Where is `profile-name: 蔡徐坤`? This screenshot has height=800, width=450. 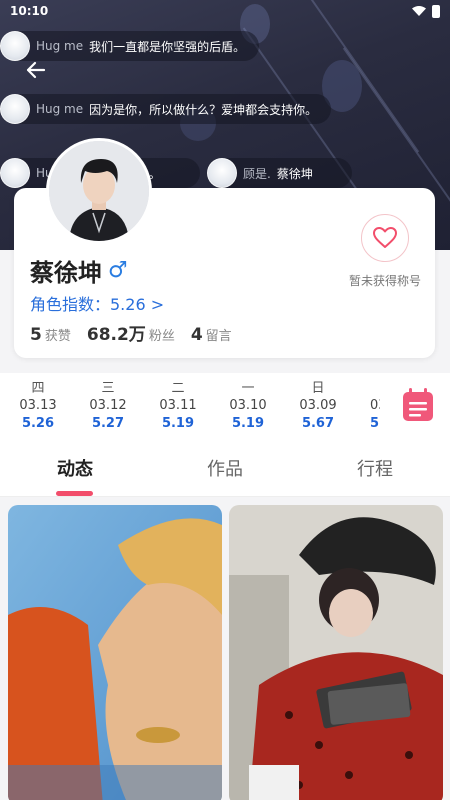
profile-name: 蔡徐坤 is located at coordinates (66, 273).